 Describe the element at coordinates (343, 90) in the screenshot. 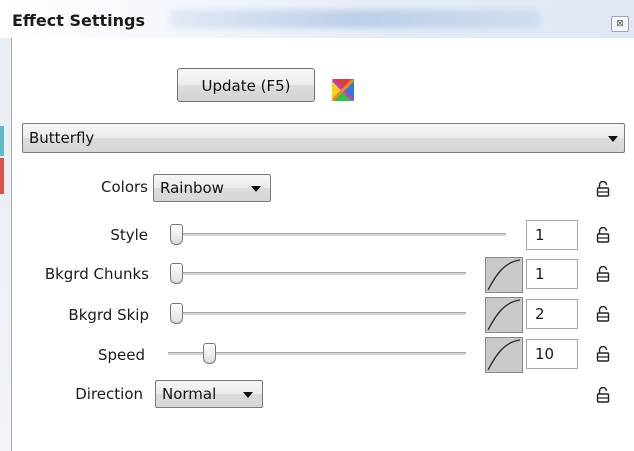

I see `color-x-icon` at that location.